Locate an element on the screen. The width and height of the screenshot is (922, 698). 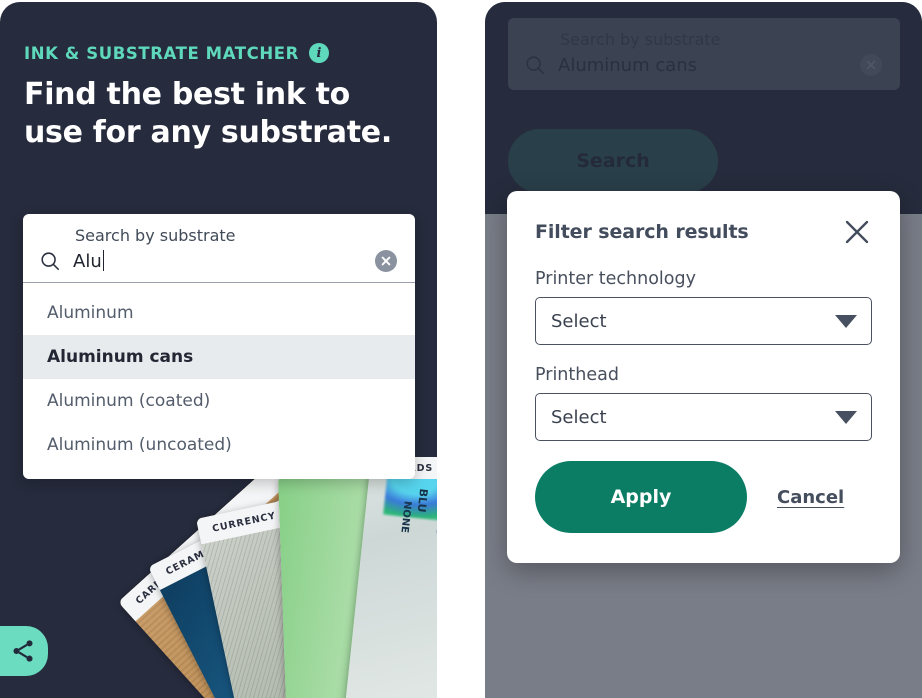
printer-technology-select: Select is located at coordinates (703, 321).